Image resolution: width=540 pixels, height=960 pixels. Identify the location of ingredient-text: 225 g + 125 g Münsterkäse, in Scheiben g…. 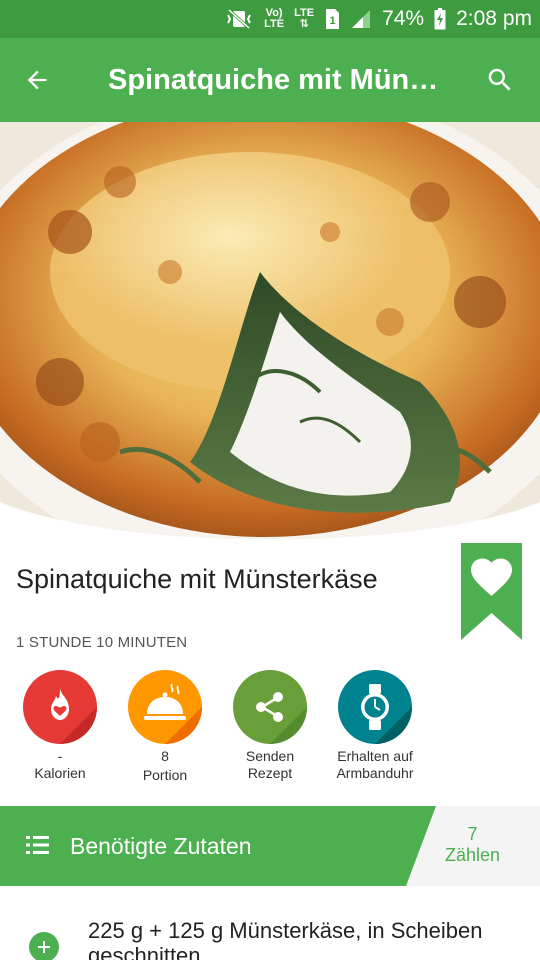
(285, 939).